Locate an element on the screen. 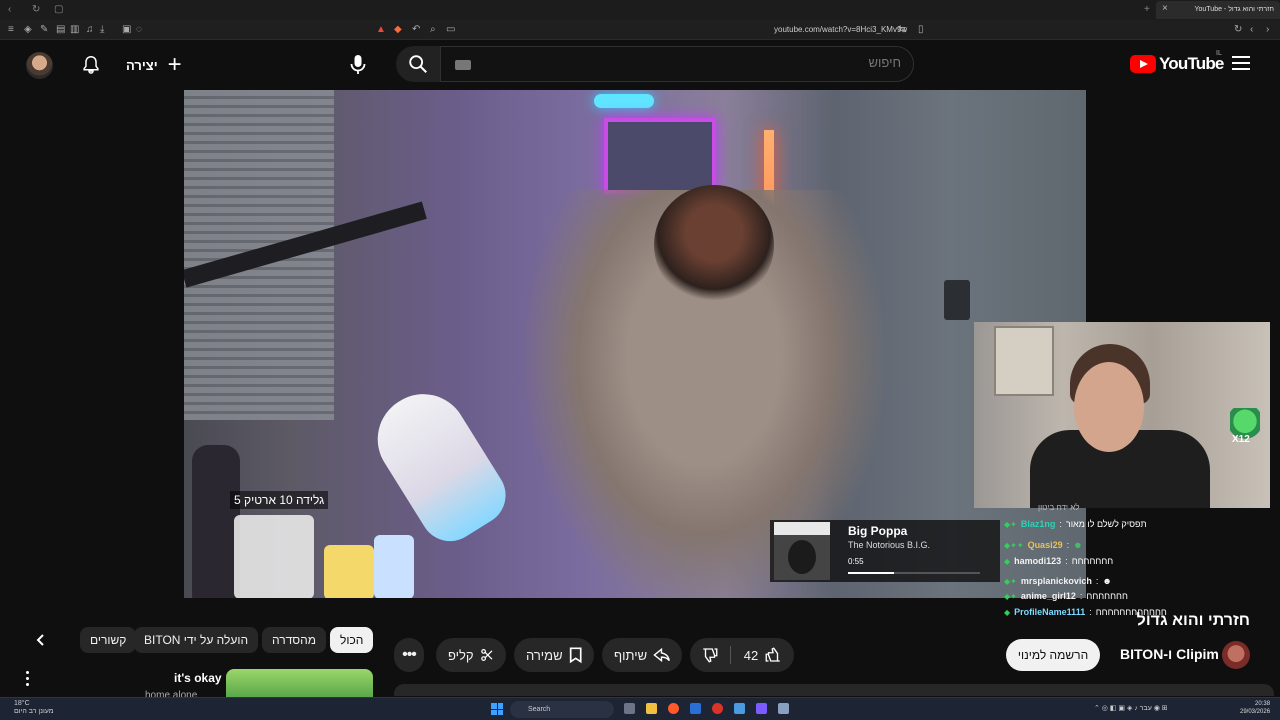 Image resolution: width=1280 pixels, height=720 pixels. create-button: יצירה + is located at coordinates (154, 65).